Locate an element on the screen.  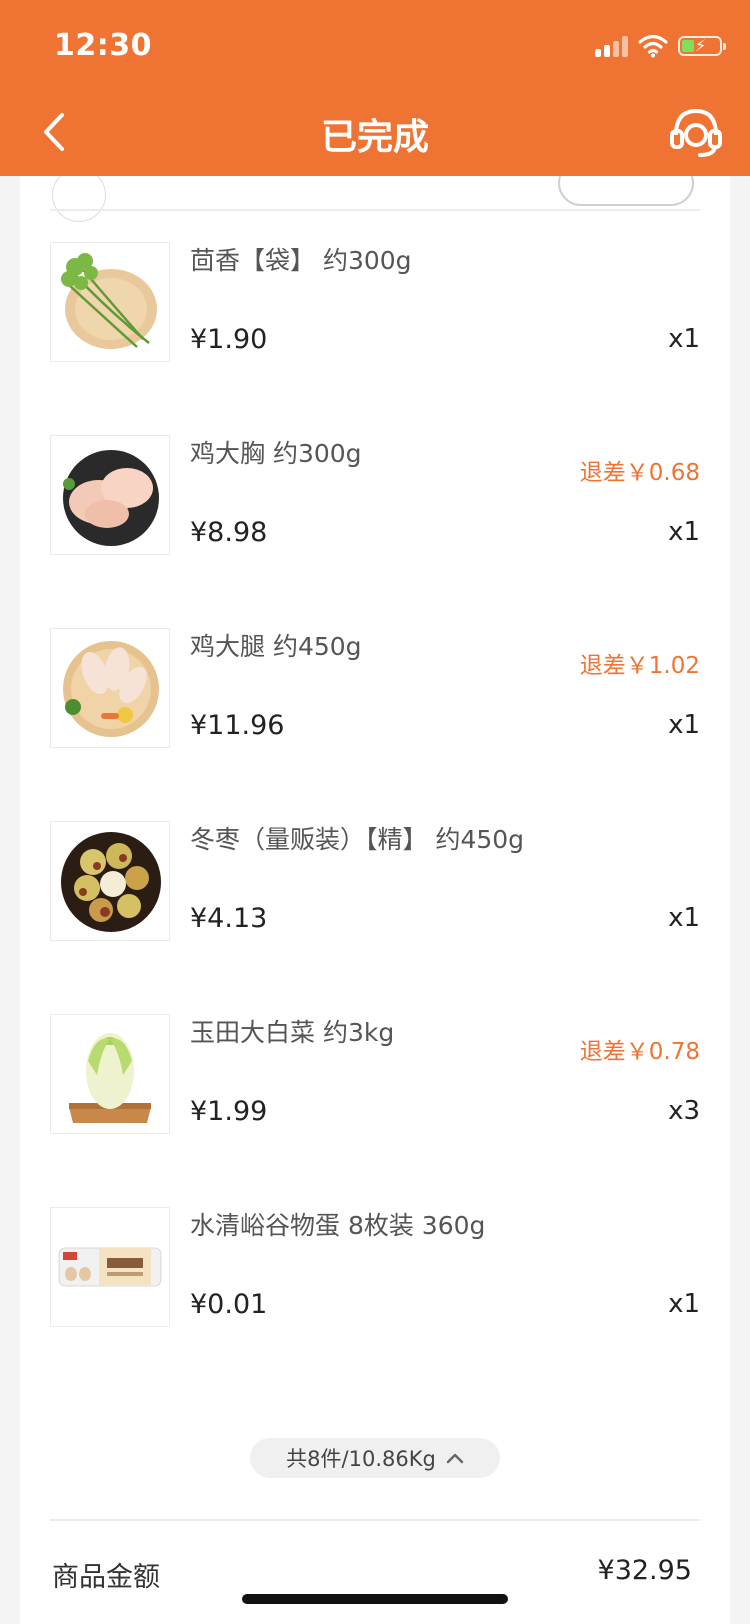
status-time: 12:30 is located at coordinates (103, 45).